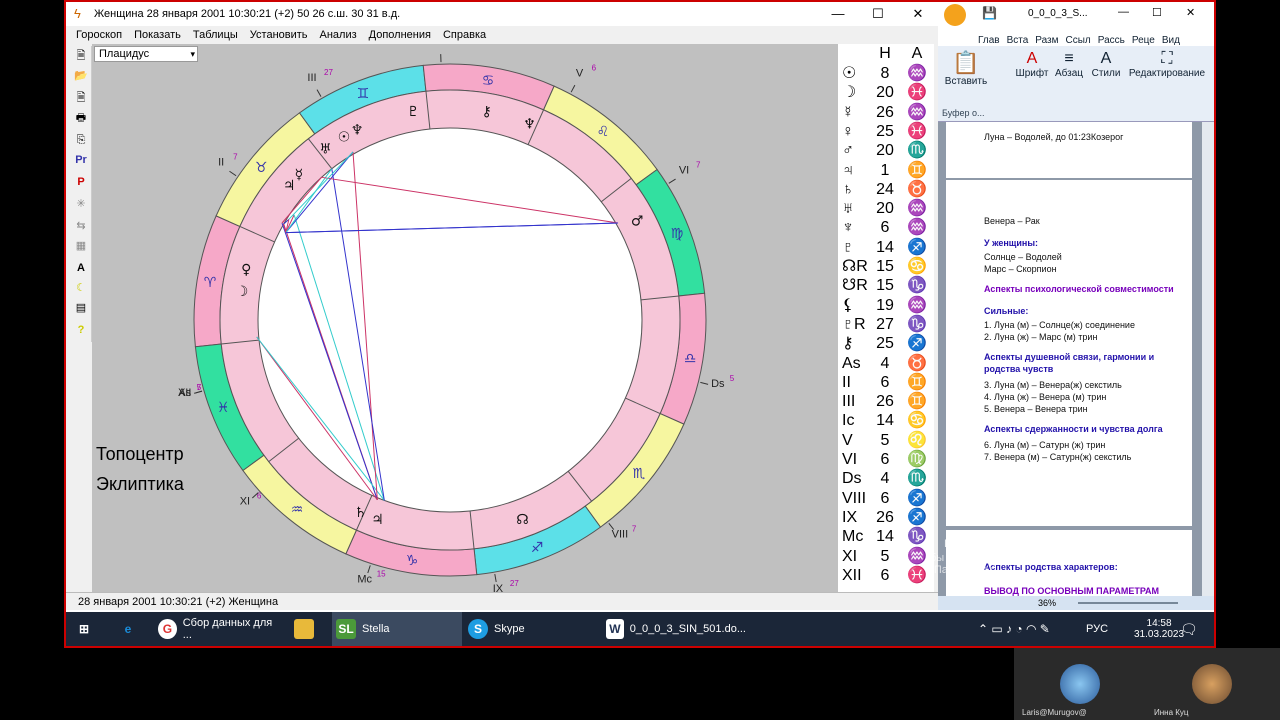  I want to click on planet-degree: 20, so click(885, 209).